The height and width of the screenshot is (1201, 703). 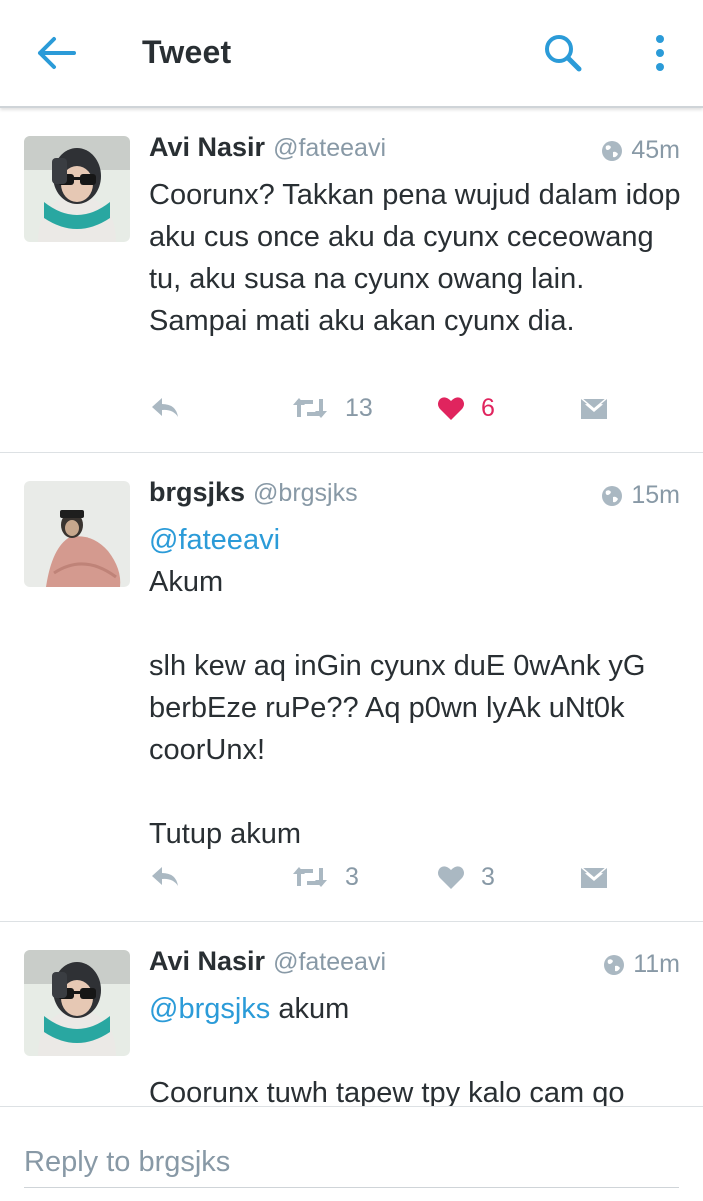 What do you see at coordinates (416, 497) in the screenshot?
I see `tweet-header: brgsjks @brgsjks 15m` at bounding box center [416, 497].